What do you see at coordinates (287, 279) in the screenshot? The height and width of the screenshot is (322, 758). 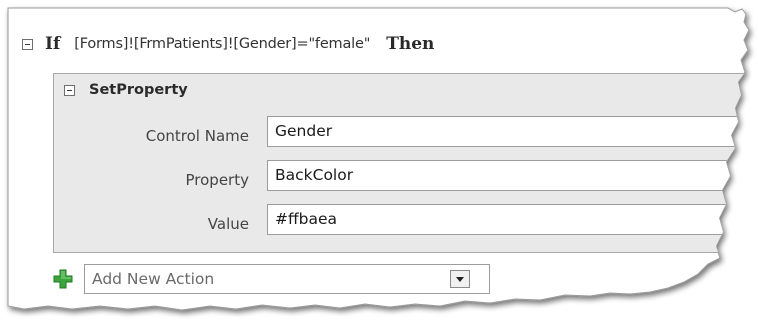 I see `add-new-action-combo: Add New Action` at bounding box center [287, 279].